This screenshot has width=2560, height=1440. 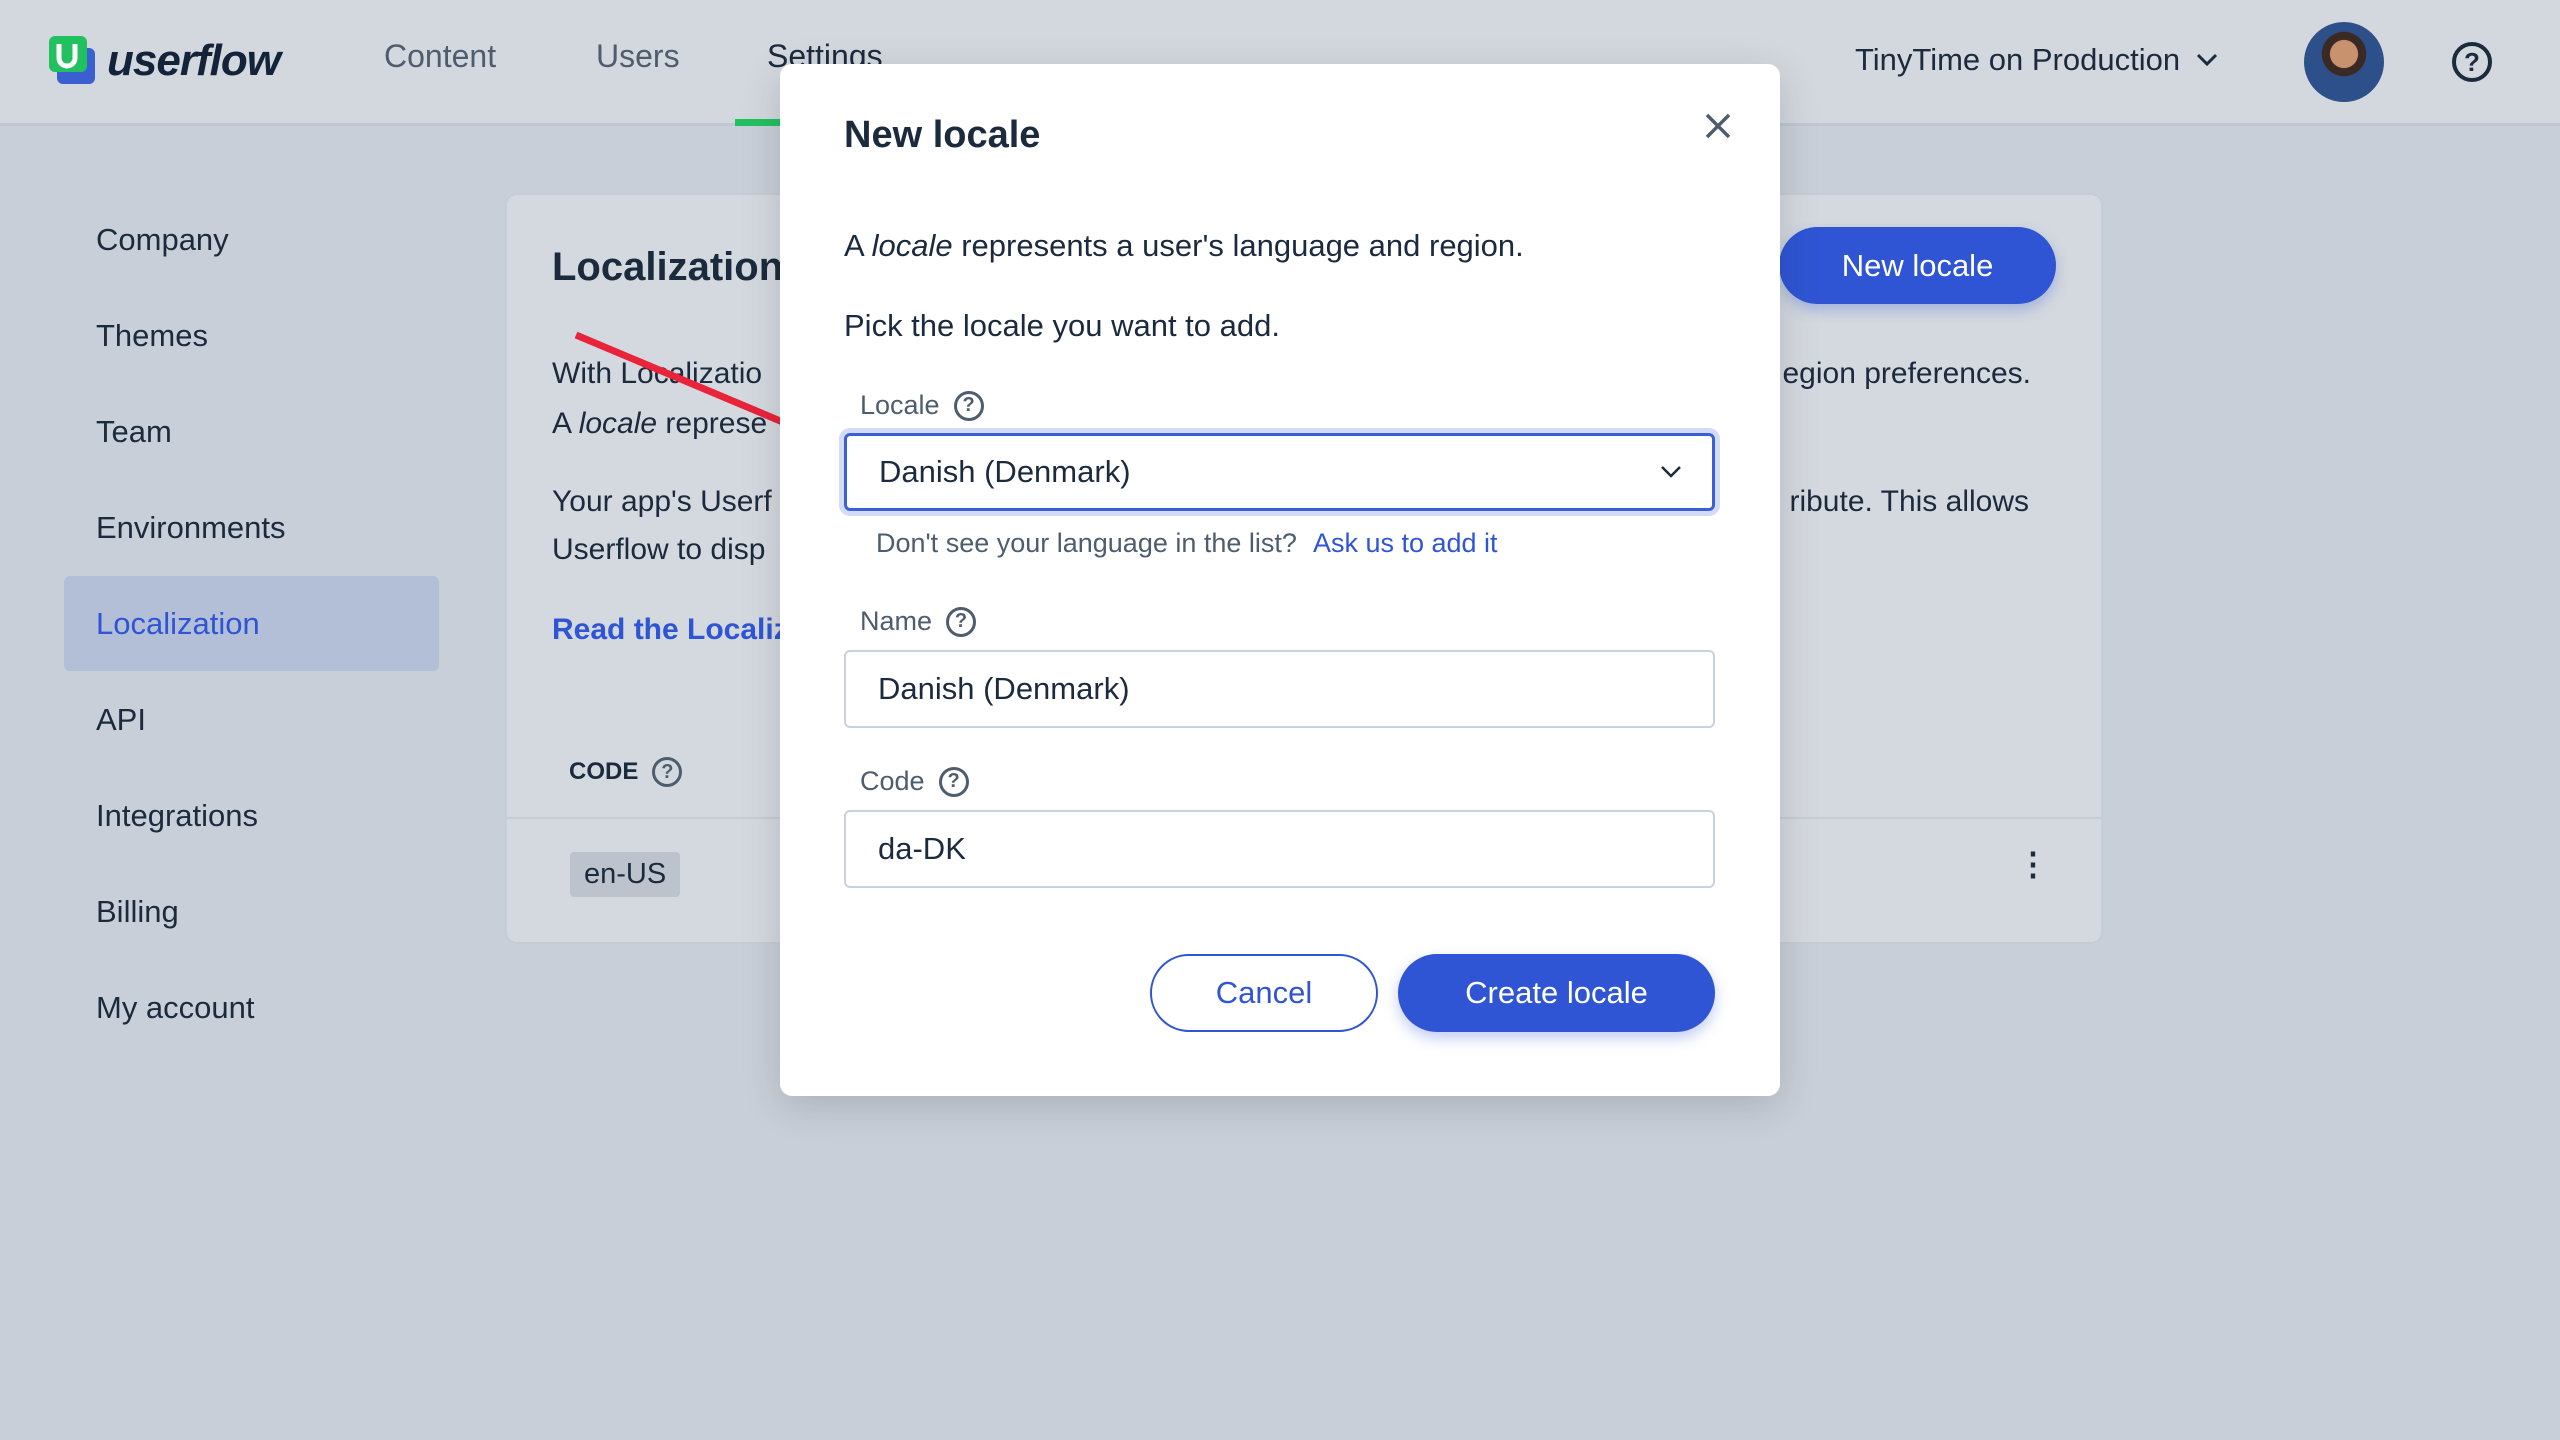 I want to click on text-em: locale, so click(x=912, y=245).